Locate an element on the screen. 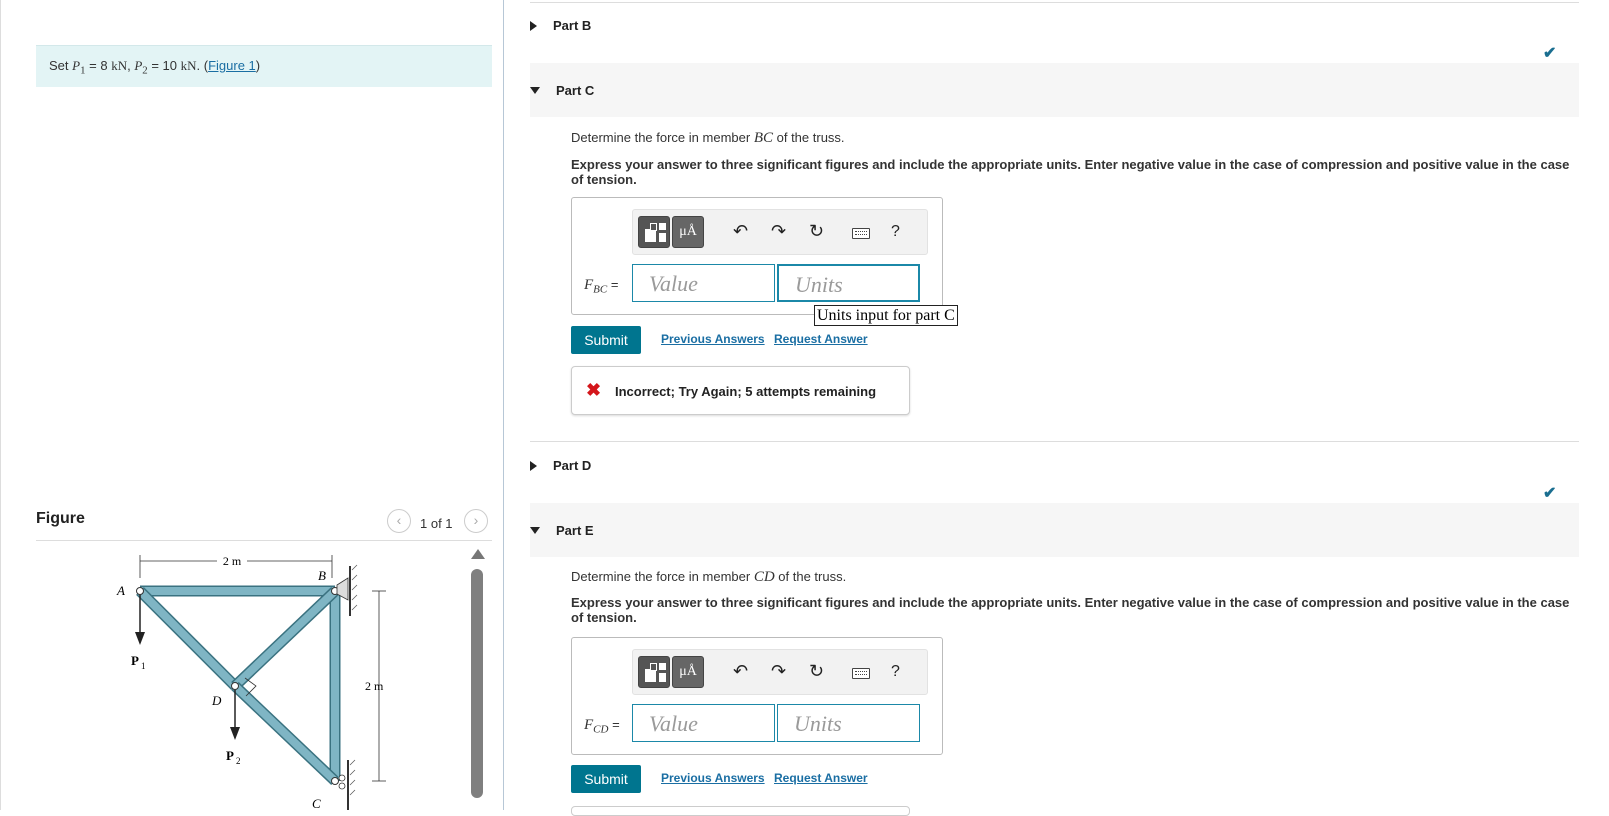  part-e-submit-button: Submit is located at coordinates (606, 779).